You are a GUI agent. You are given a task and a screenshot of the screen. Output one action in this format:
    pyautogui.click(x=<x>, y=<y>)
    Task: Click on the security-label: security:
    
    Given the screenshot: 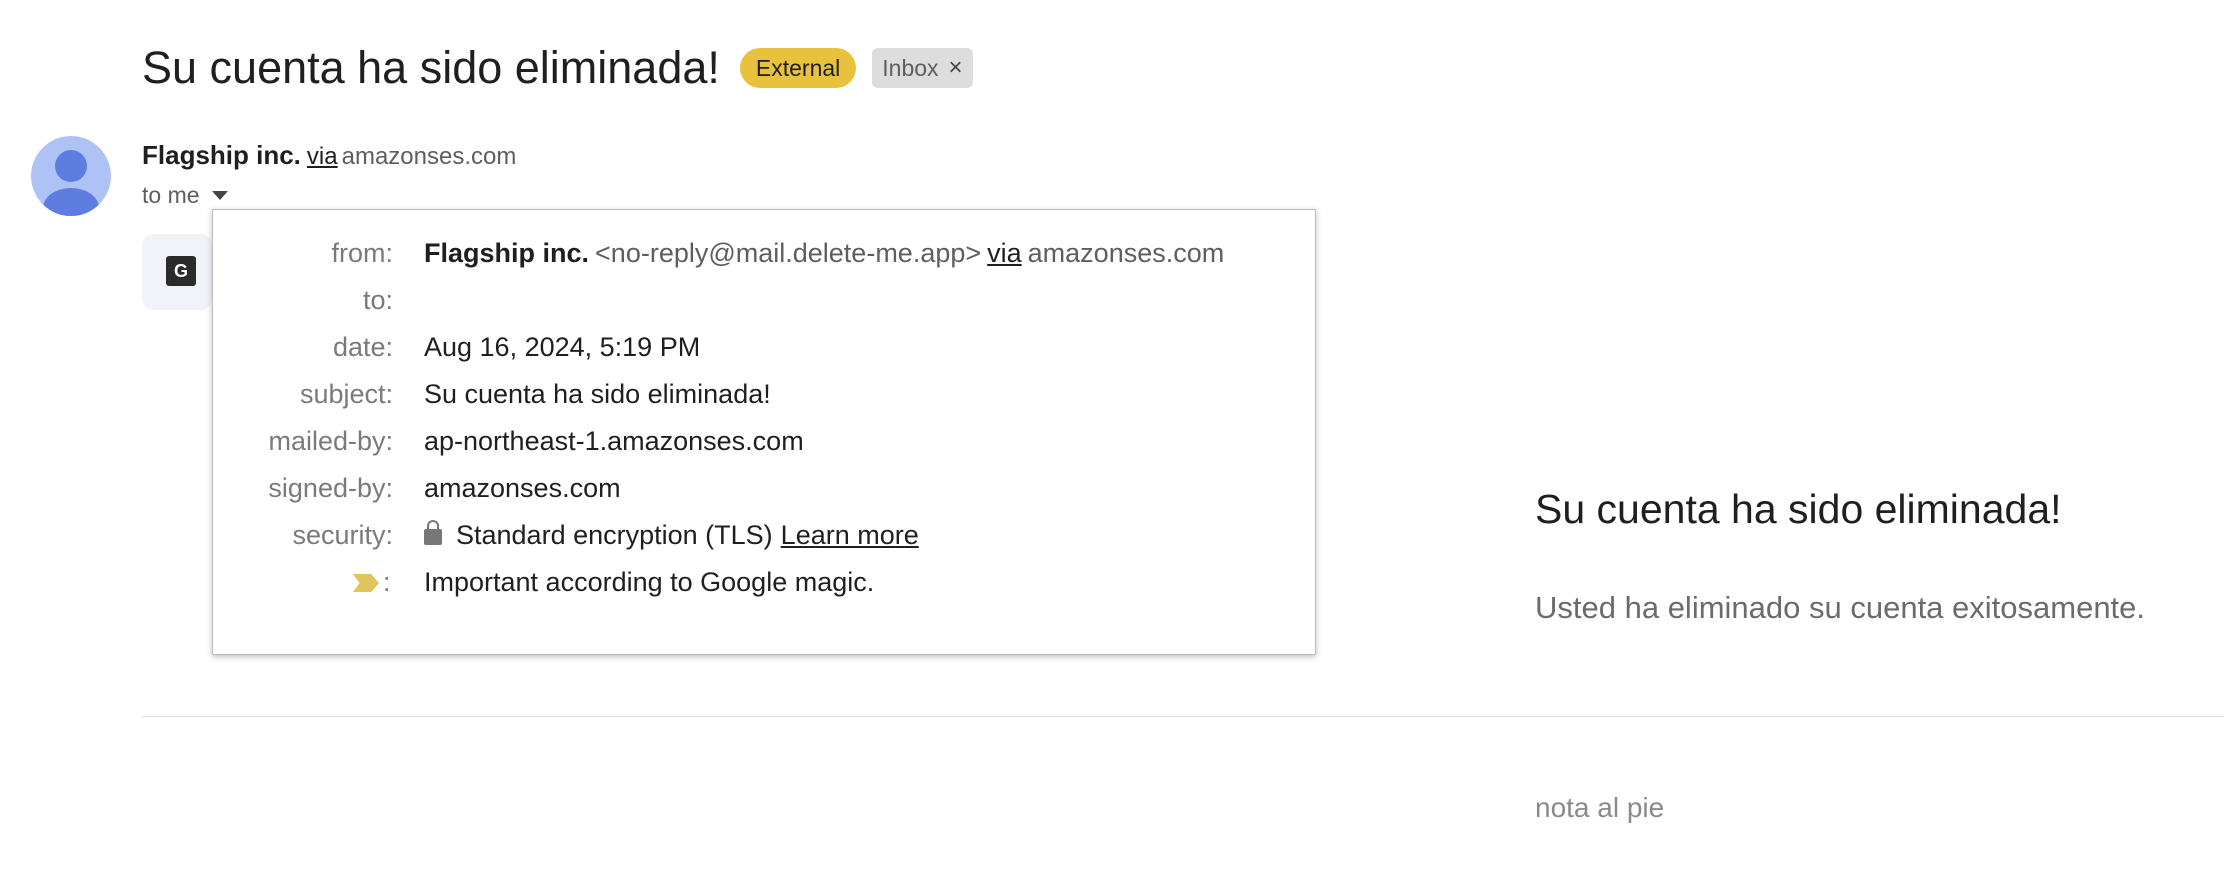 What is the action you would take?
    pyautogui.click(x=342, y=535)
    